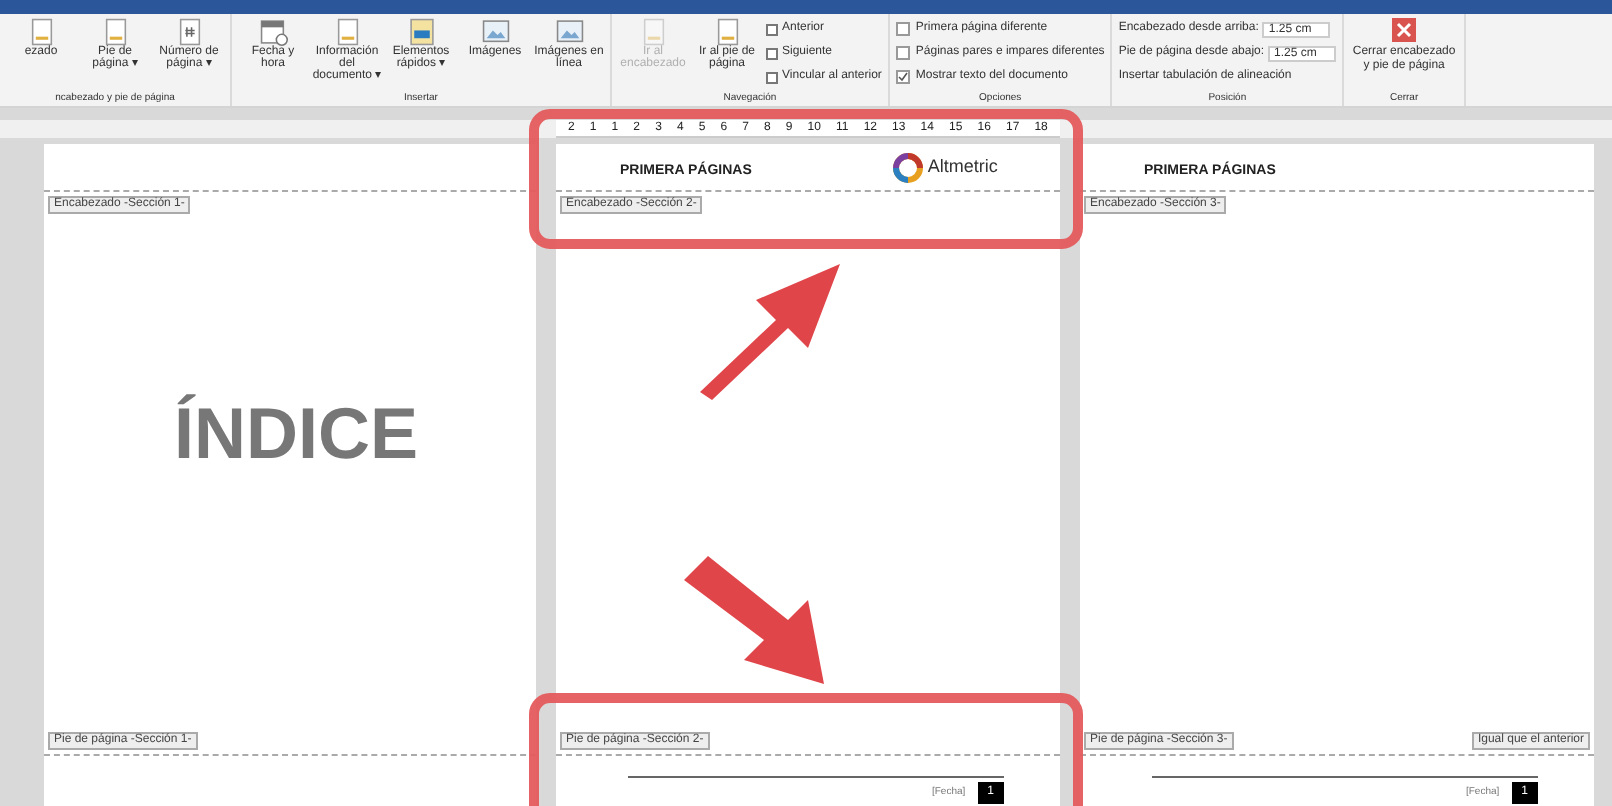 The height and width of the screenshot is (806, 1612). I want to click on ring-logo-icon, so click(907, 168).